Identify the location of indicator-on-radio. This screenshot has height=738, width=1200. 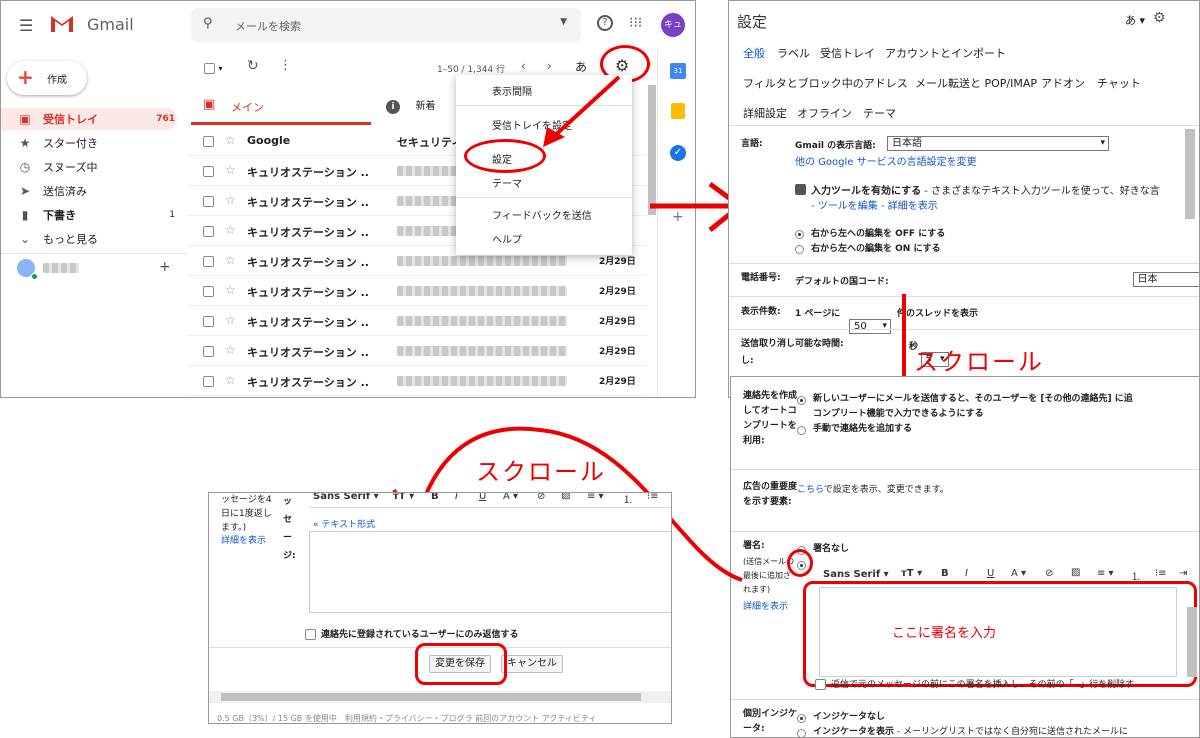
(801, 731).